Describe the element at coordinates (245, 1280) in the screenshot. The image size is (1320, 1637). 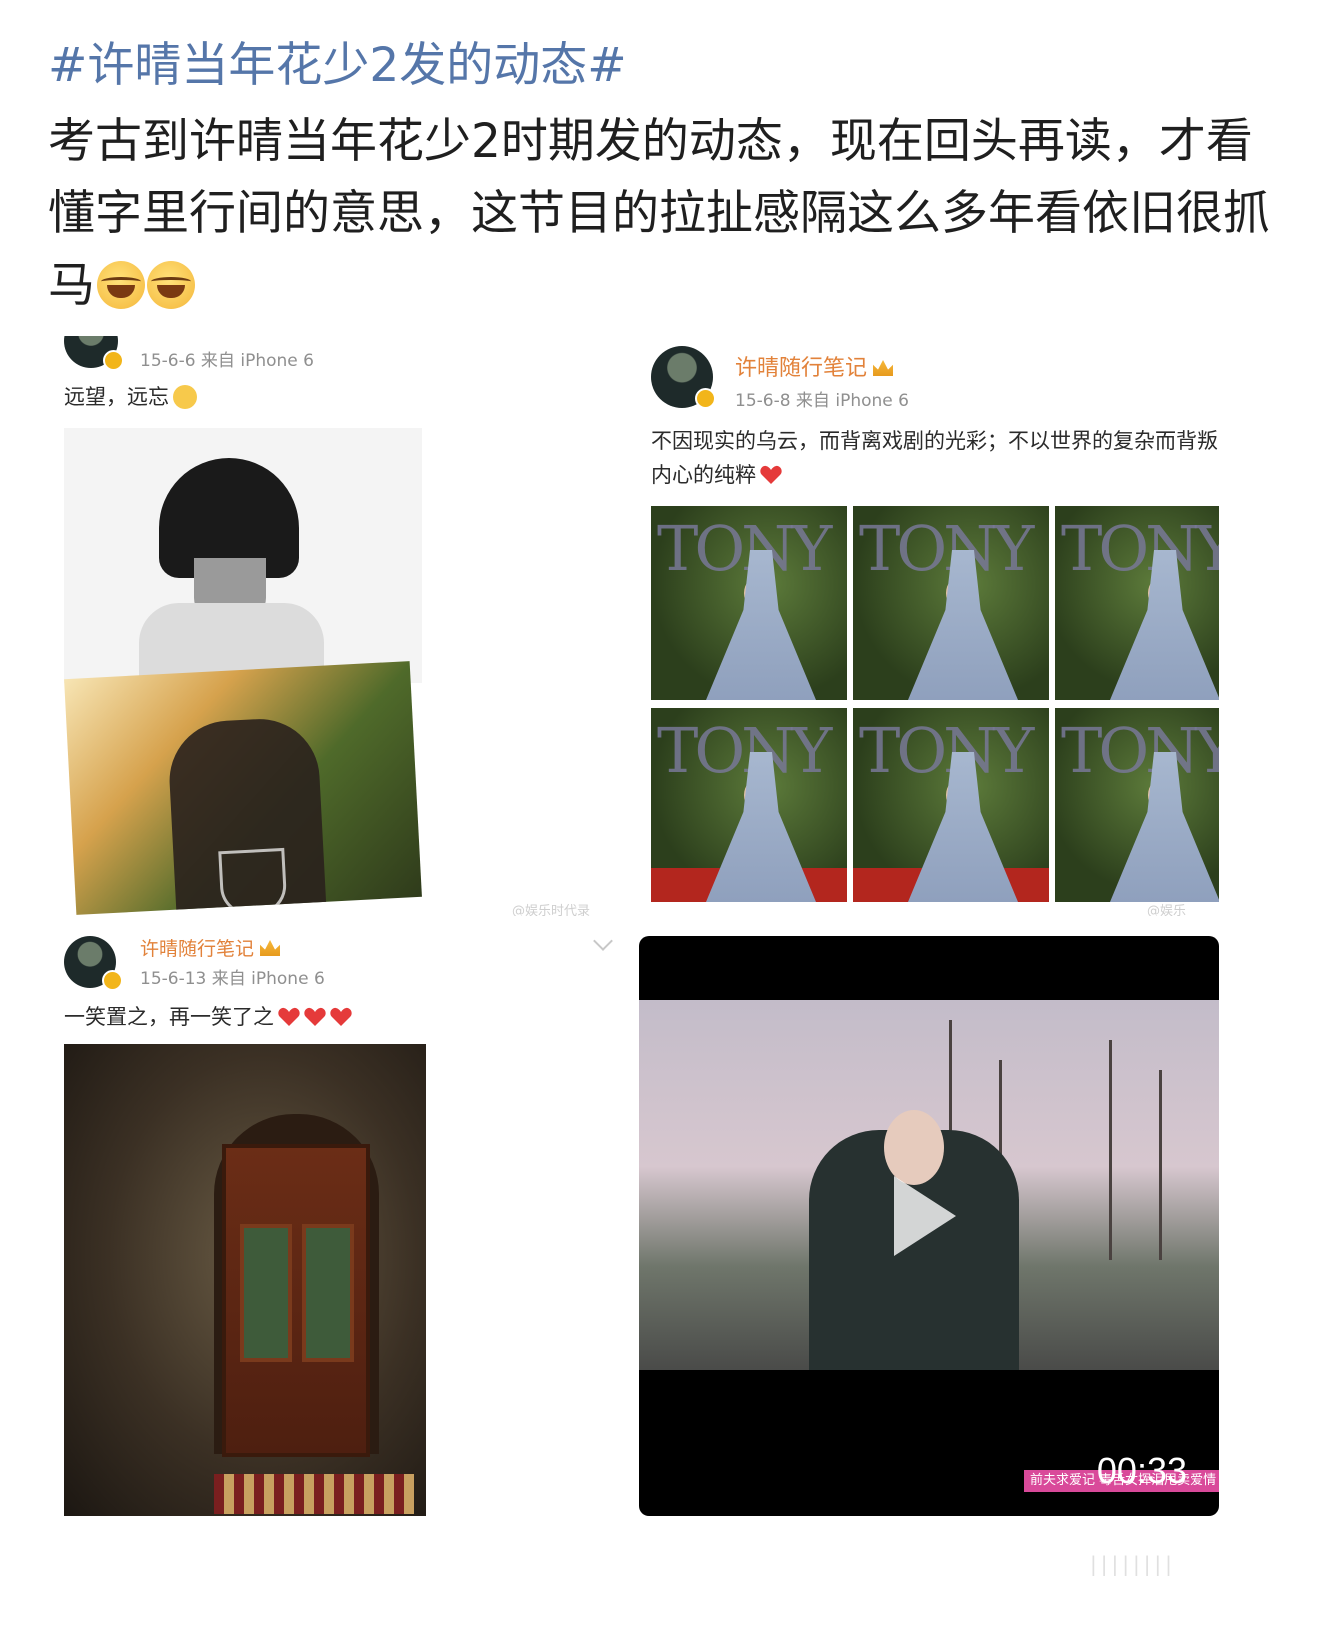
I see `photo-cave-door` at that location.